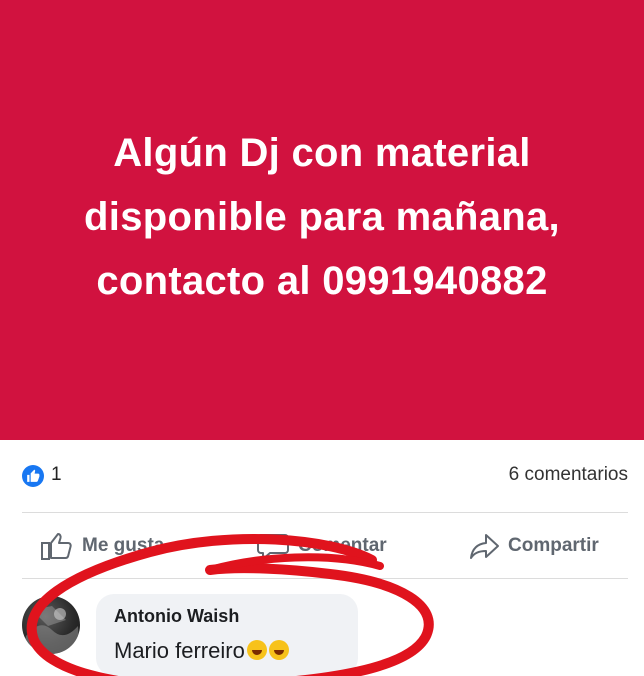 The width and height of the screenshot is (644, 676). I want to click on thumbs-up-icon, so click(33, 476).